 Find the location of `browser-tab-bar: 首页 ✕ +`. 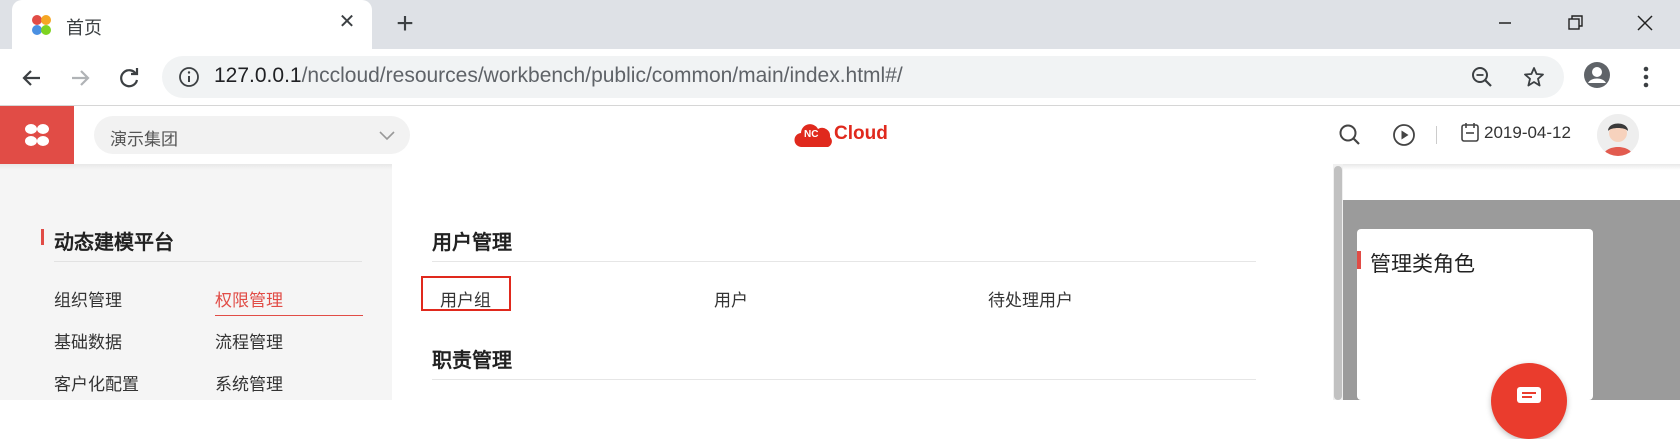

browser-tab-bar: 首页 ✕ + is located at coordinates (840, 24).